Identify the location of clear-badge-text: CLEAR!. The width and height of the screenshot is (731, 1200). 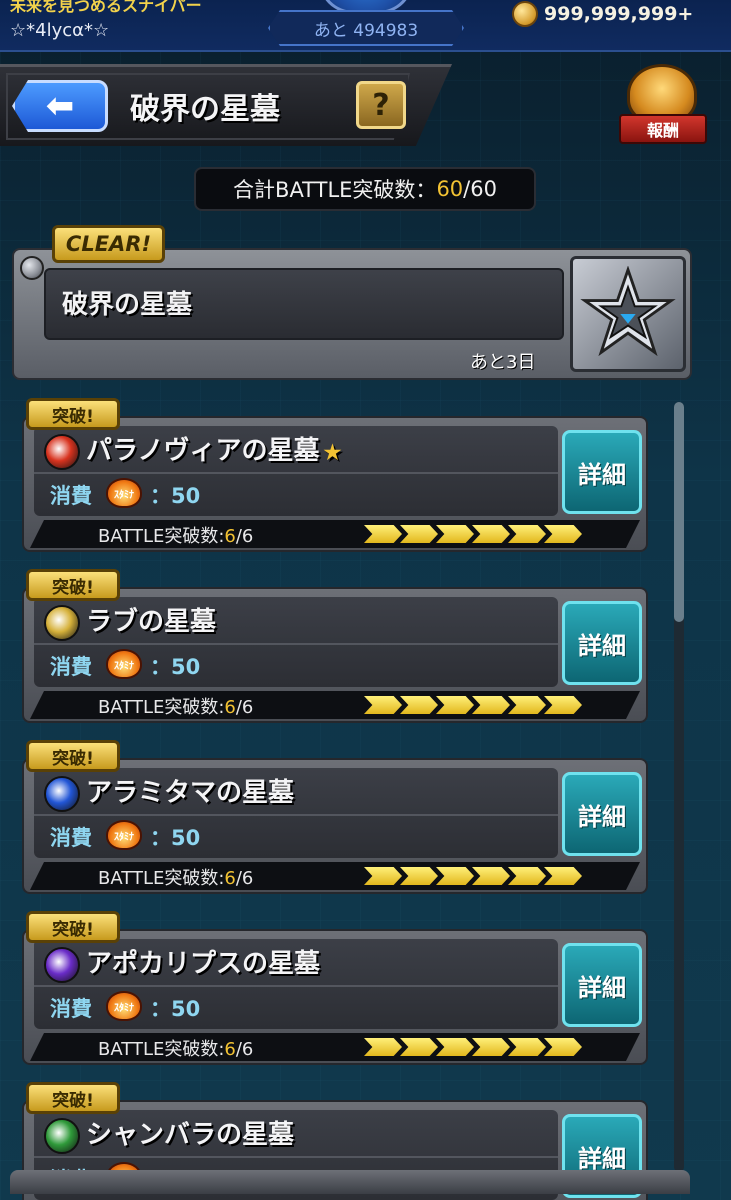
(108, 244).